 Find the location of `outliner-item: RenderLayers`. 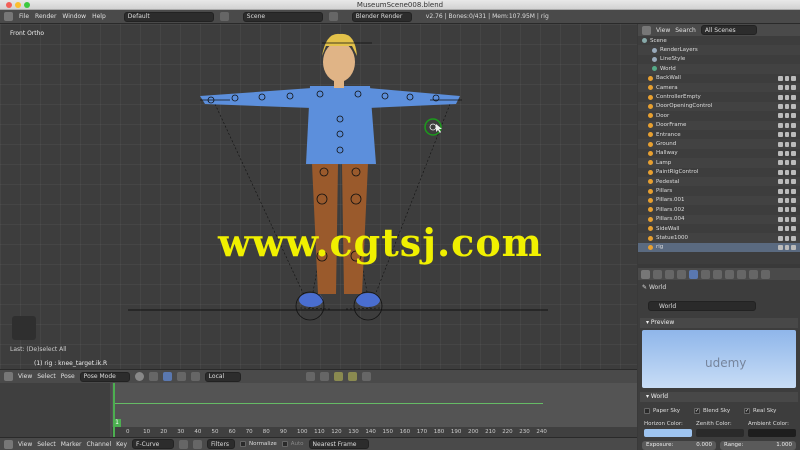

outliner-item: RenderLayers is located at coordinates (719, 50).